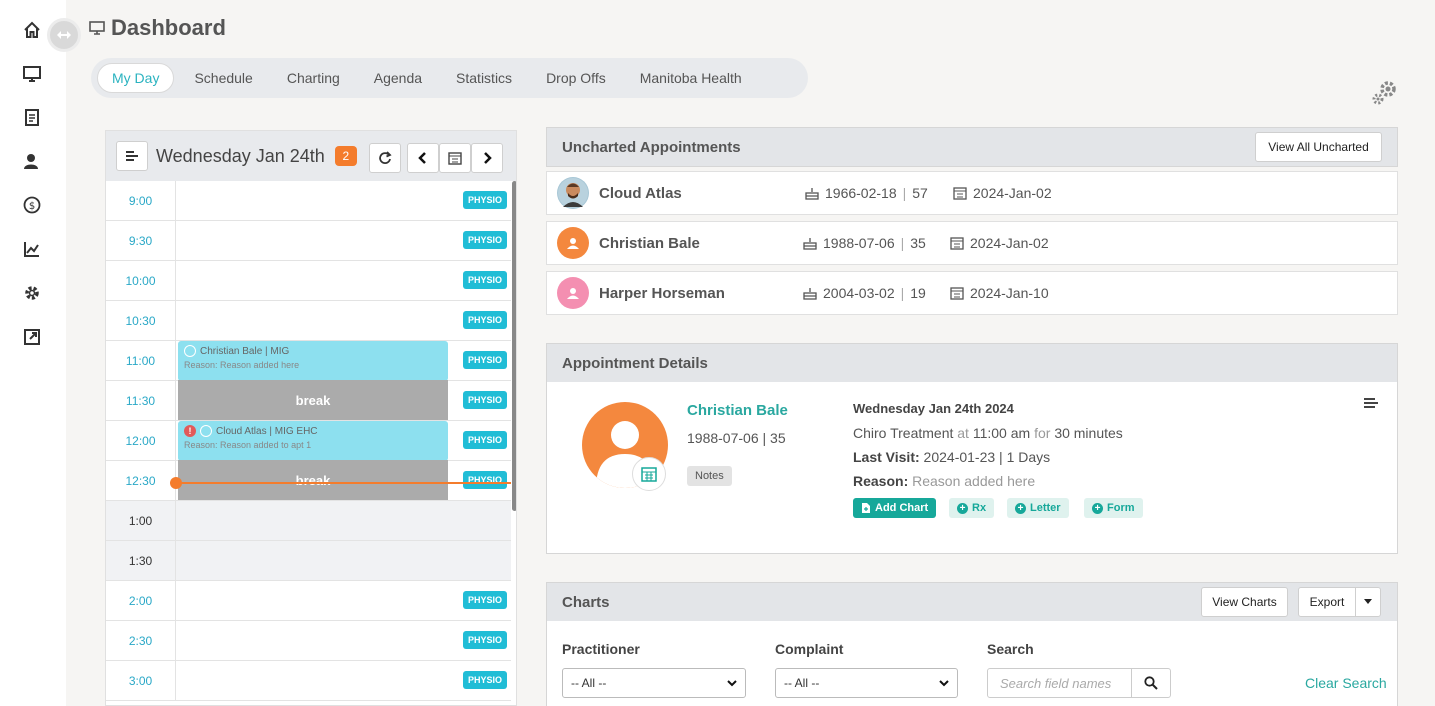 This screenshot has width=1435, height=706. I want to click on appointment-date: 2024-Jan-02, so click(999, 243).